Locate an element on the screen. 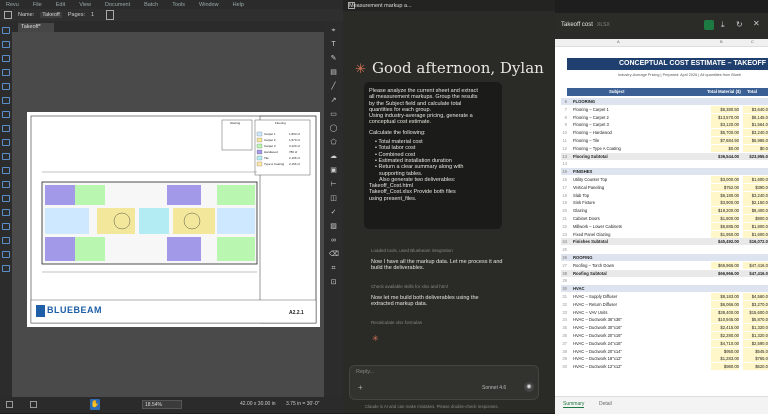  stamp-tool-icon: ▣ is located at coordinates (333, 170).